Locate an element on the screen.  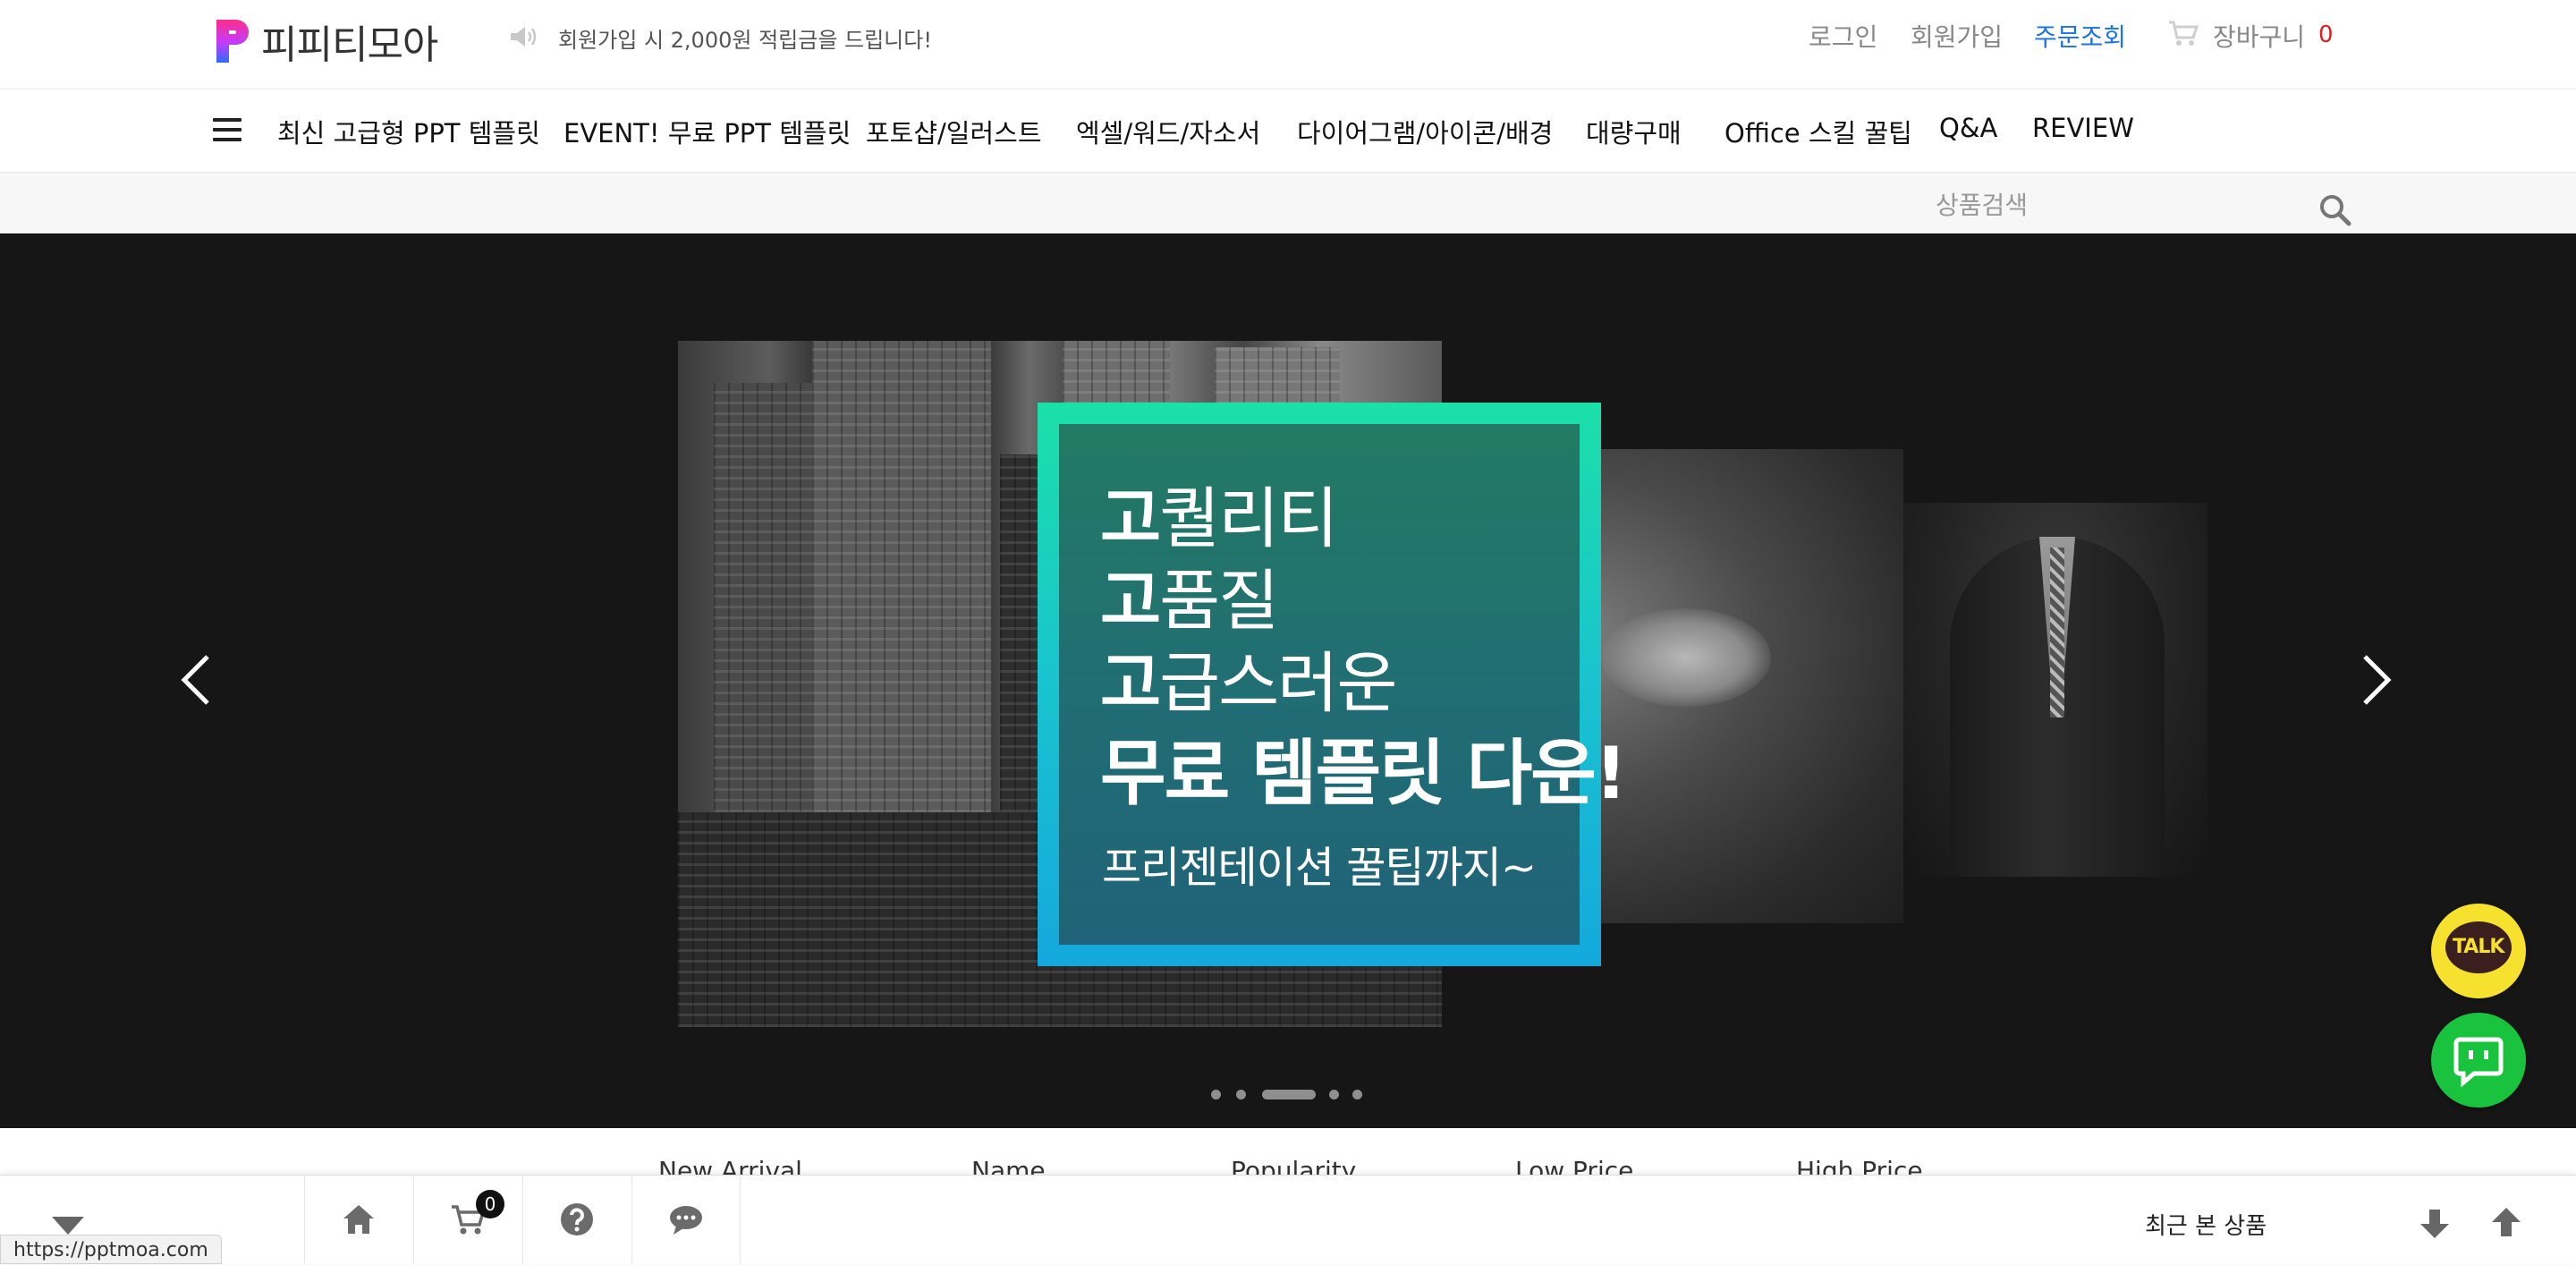
bottom-cart-button is located at coordinates (467, 1219).